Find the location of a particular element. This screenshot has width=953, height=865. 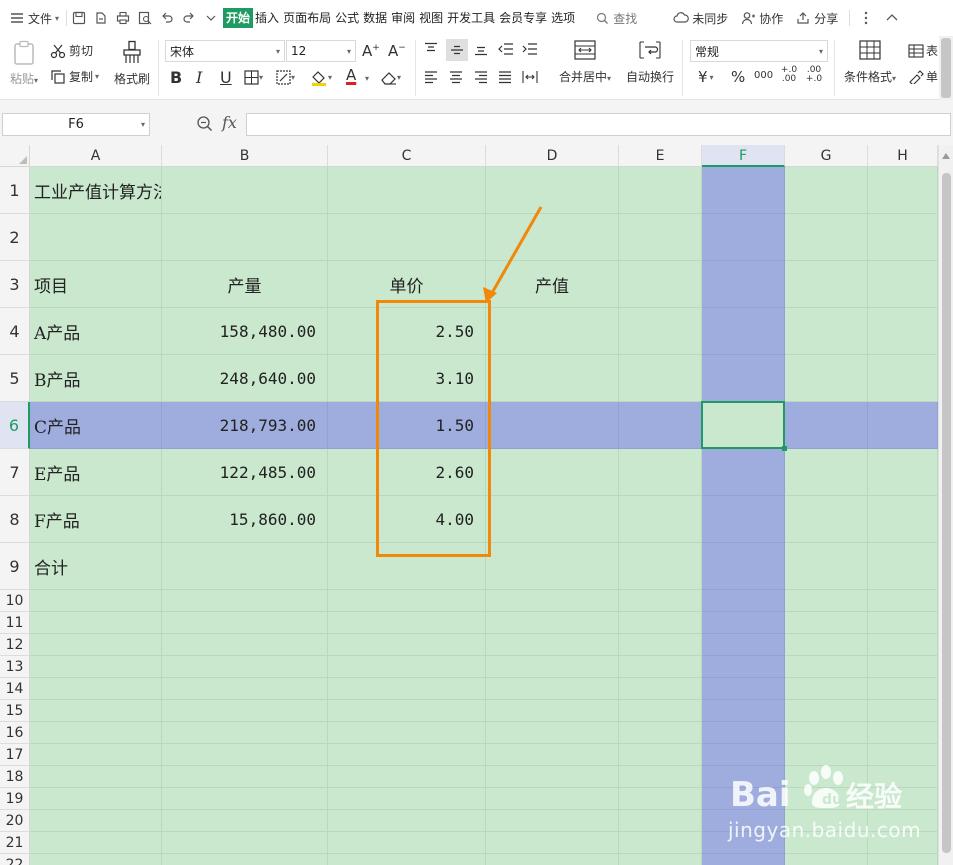

tab-formulas: 公式 is located at coordinates (347, 18).